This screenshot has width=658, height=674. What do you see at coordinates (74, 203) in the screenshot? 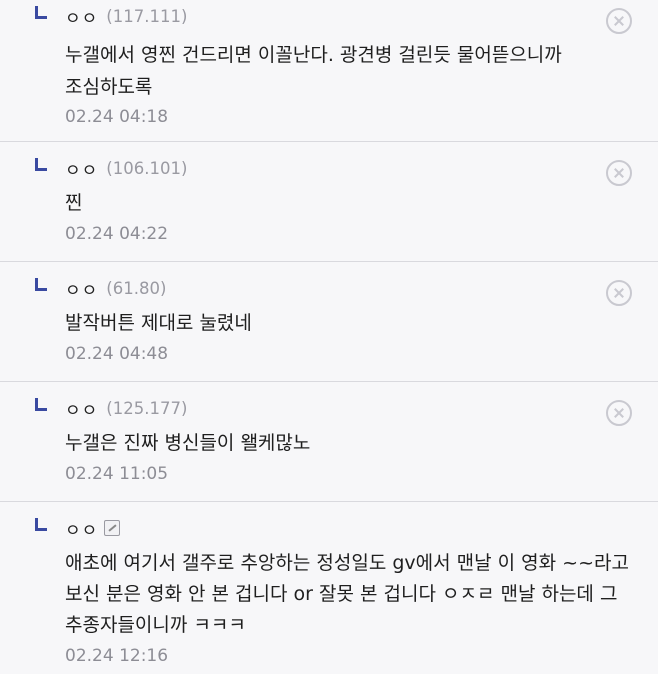
I see `comment-text: 찐` at bounding box center [74, 203].